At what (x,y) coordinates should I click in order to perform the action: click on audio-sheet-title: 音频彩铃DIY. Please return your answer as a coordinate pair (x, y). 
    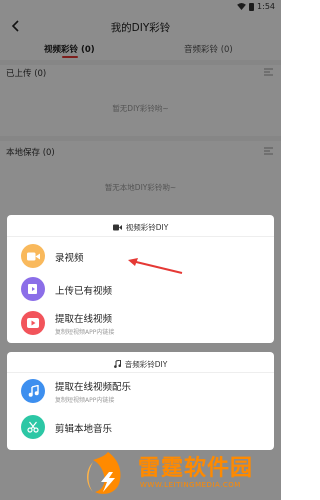
    Looking at the image, I should click on (146, 364).